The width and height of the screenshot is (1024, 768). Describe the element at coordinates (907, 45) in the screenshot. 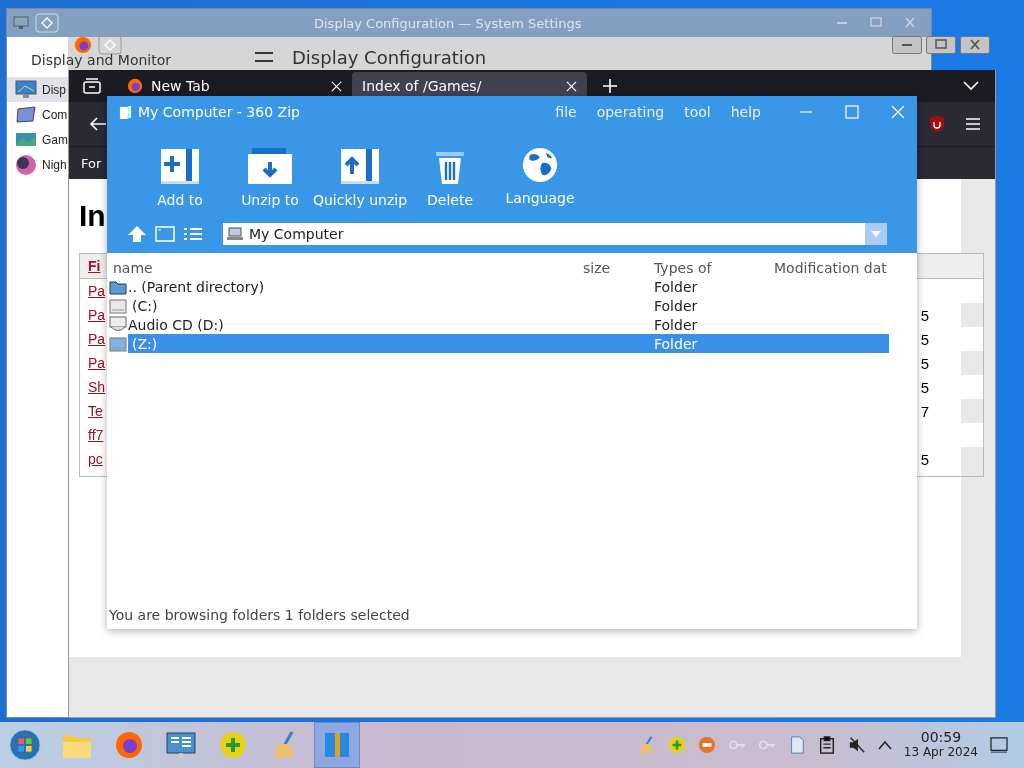

I see `minimize-icon` at that location.